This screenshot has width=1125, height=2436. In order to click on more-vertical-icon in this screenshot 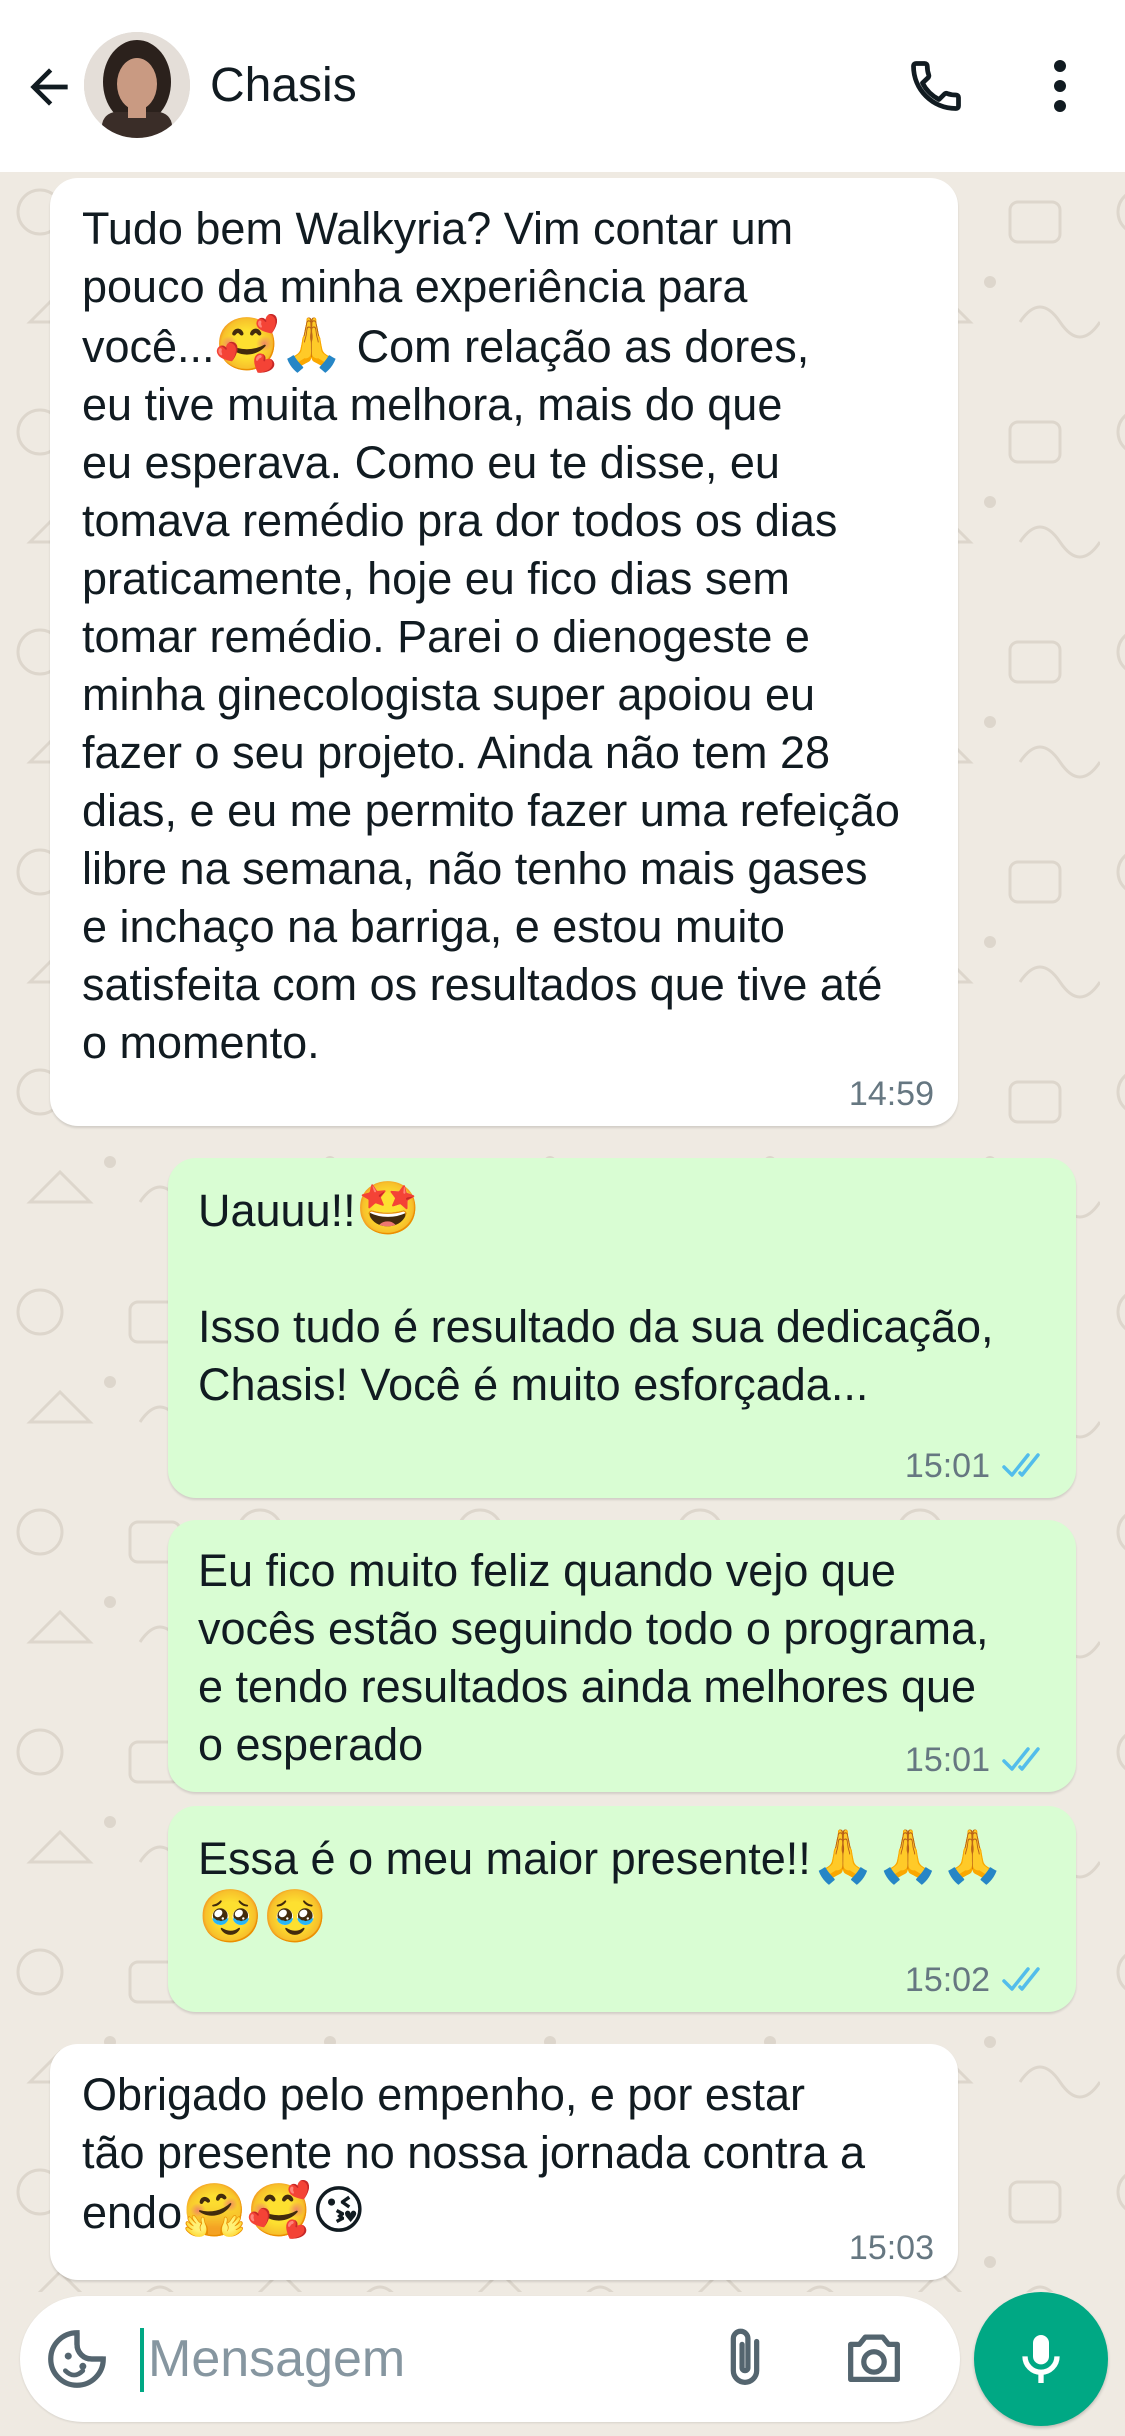, I will do `click(1060, 86)`.